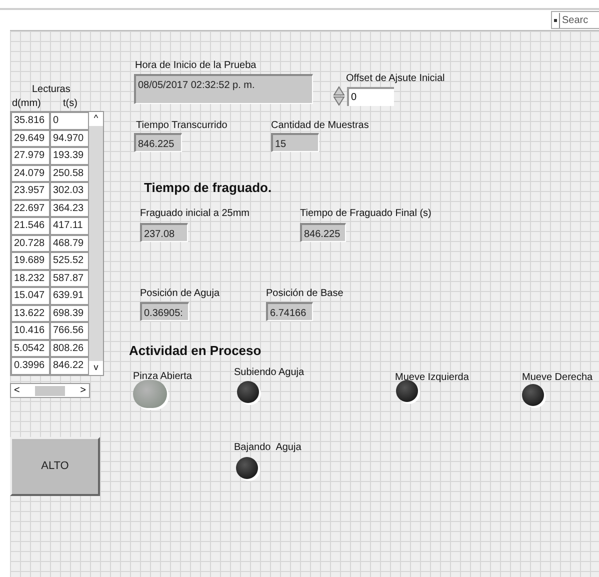  What do you see at coordinates (208, 188) in the screenshot?
I see `section-title: Tiempo de fraguado.` at bounding box center [208, 188].